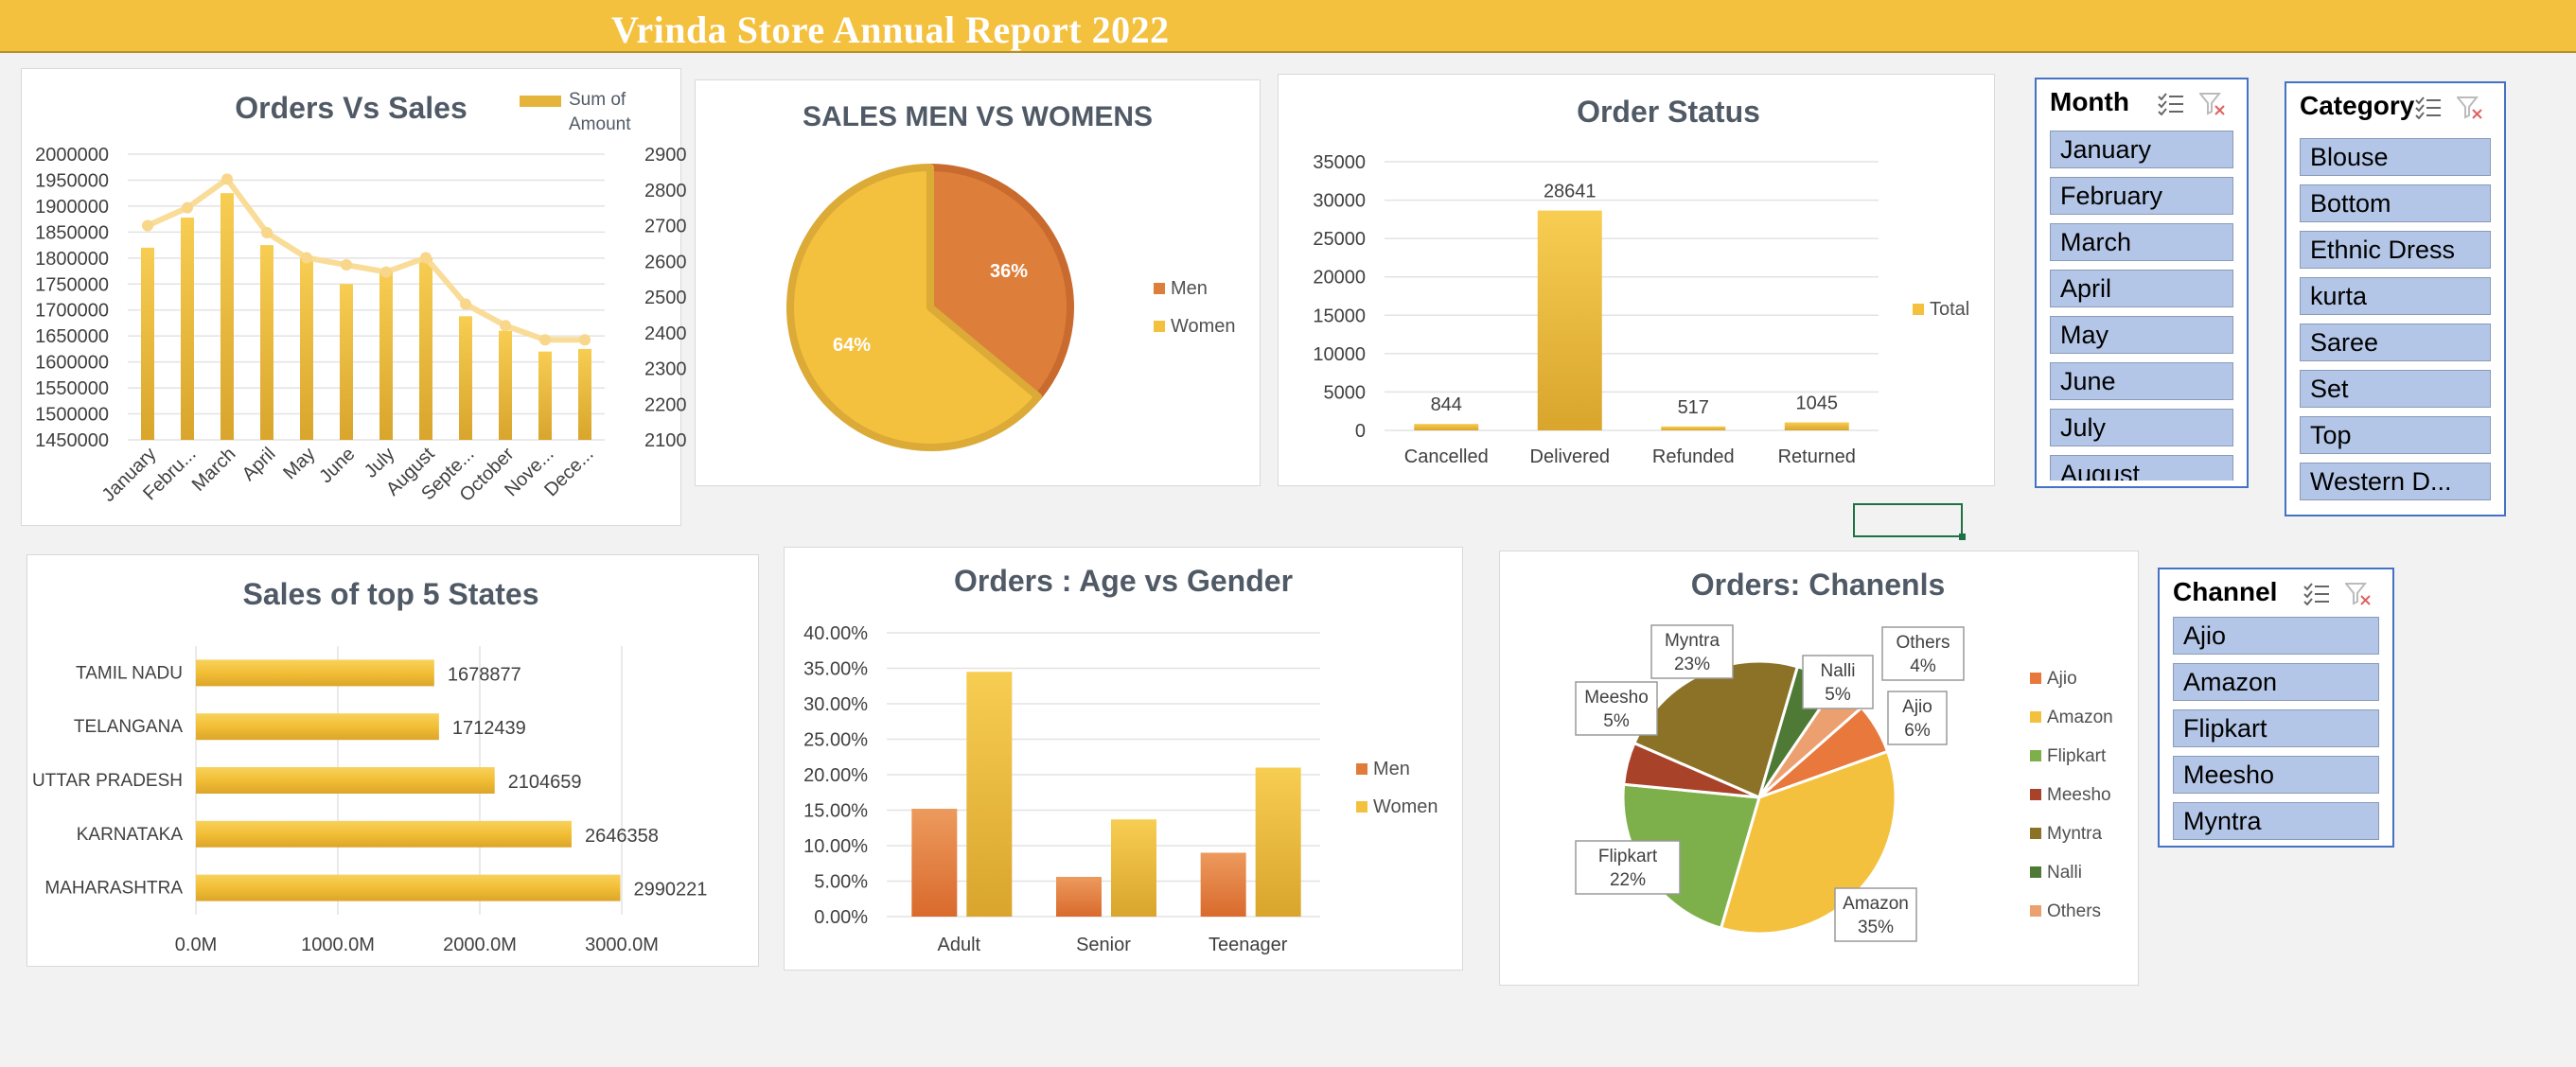 The image size is (2576, 1067). I want to click on slicer-item-category: Blouse, so click(2395, 157).